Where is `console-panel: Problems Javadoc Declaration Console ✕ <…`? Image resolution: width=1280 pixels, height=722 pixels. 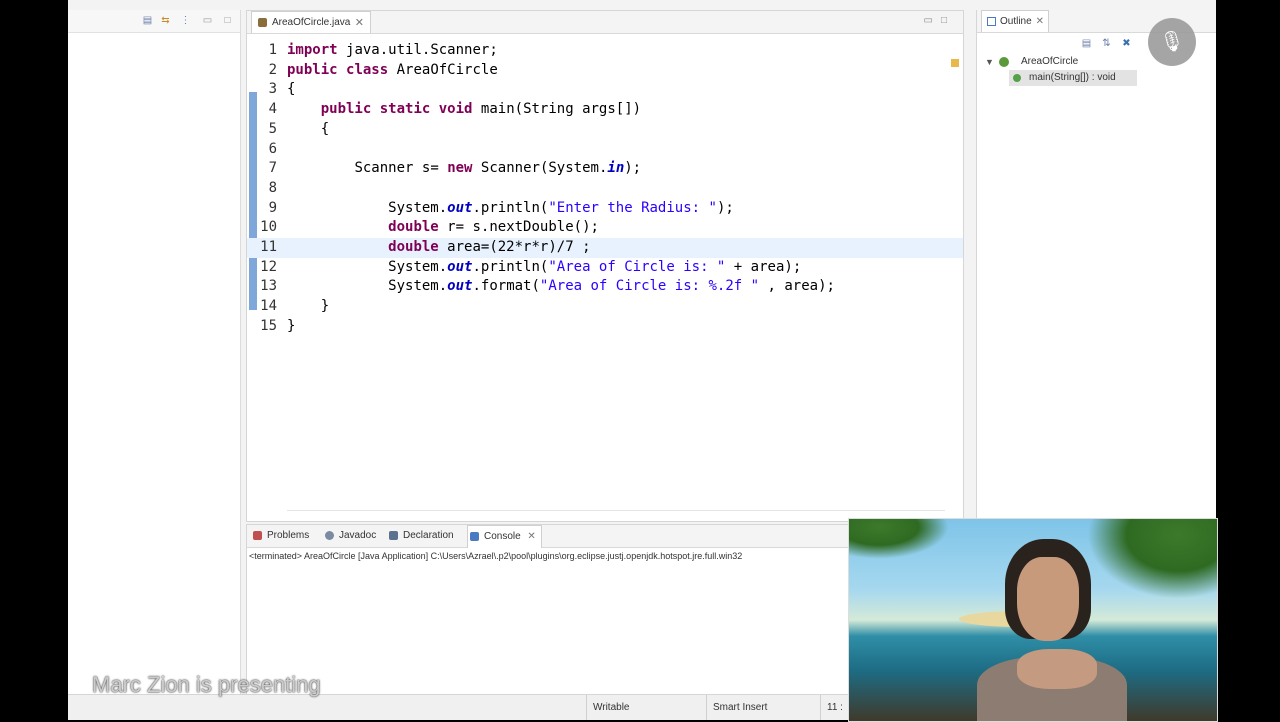 console-panel: Problems Javadoc Declaration Console ✕ <… is located at coordinates (557, 610).